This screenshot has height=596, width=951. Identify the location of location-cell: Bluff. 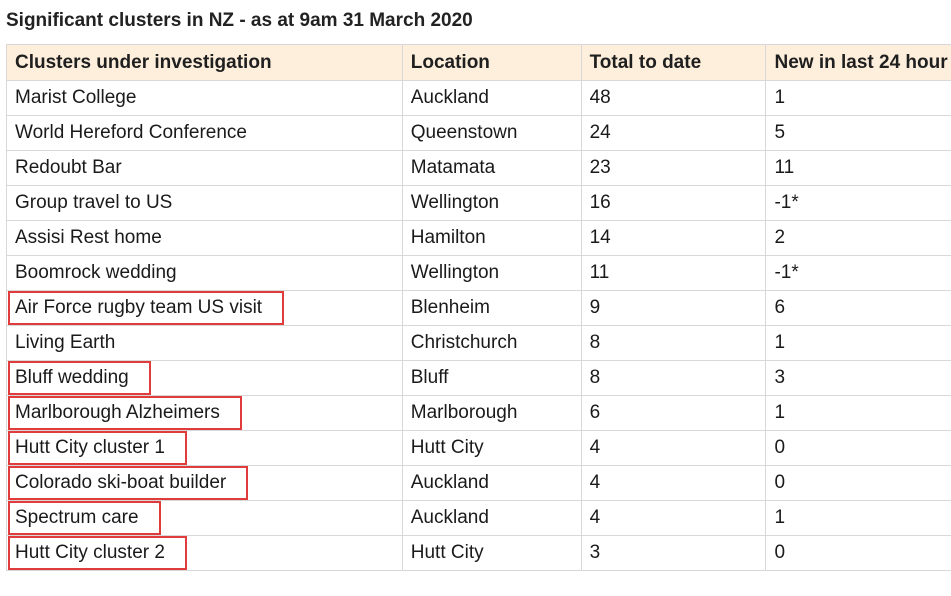
(491, 378).